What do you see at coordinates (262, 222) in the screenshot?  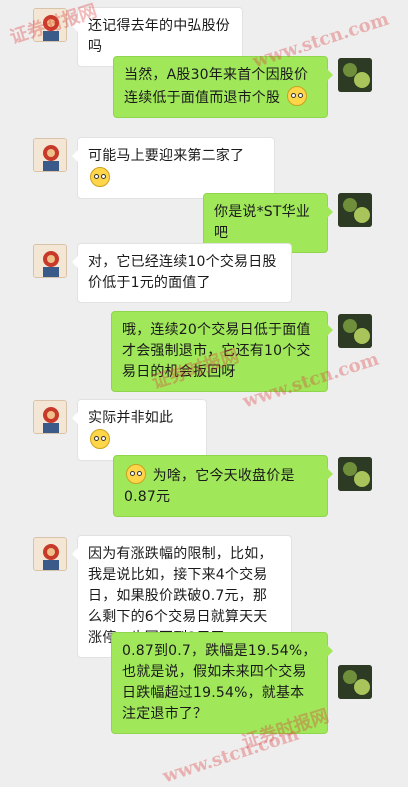 I see `message-text: 你是说*ST华业吧` at bounding box center [262, 222].